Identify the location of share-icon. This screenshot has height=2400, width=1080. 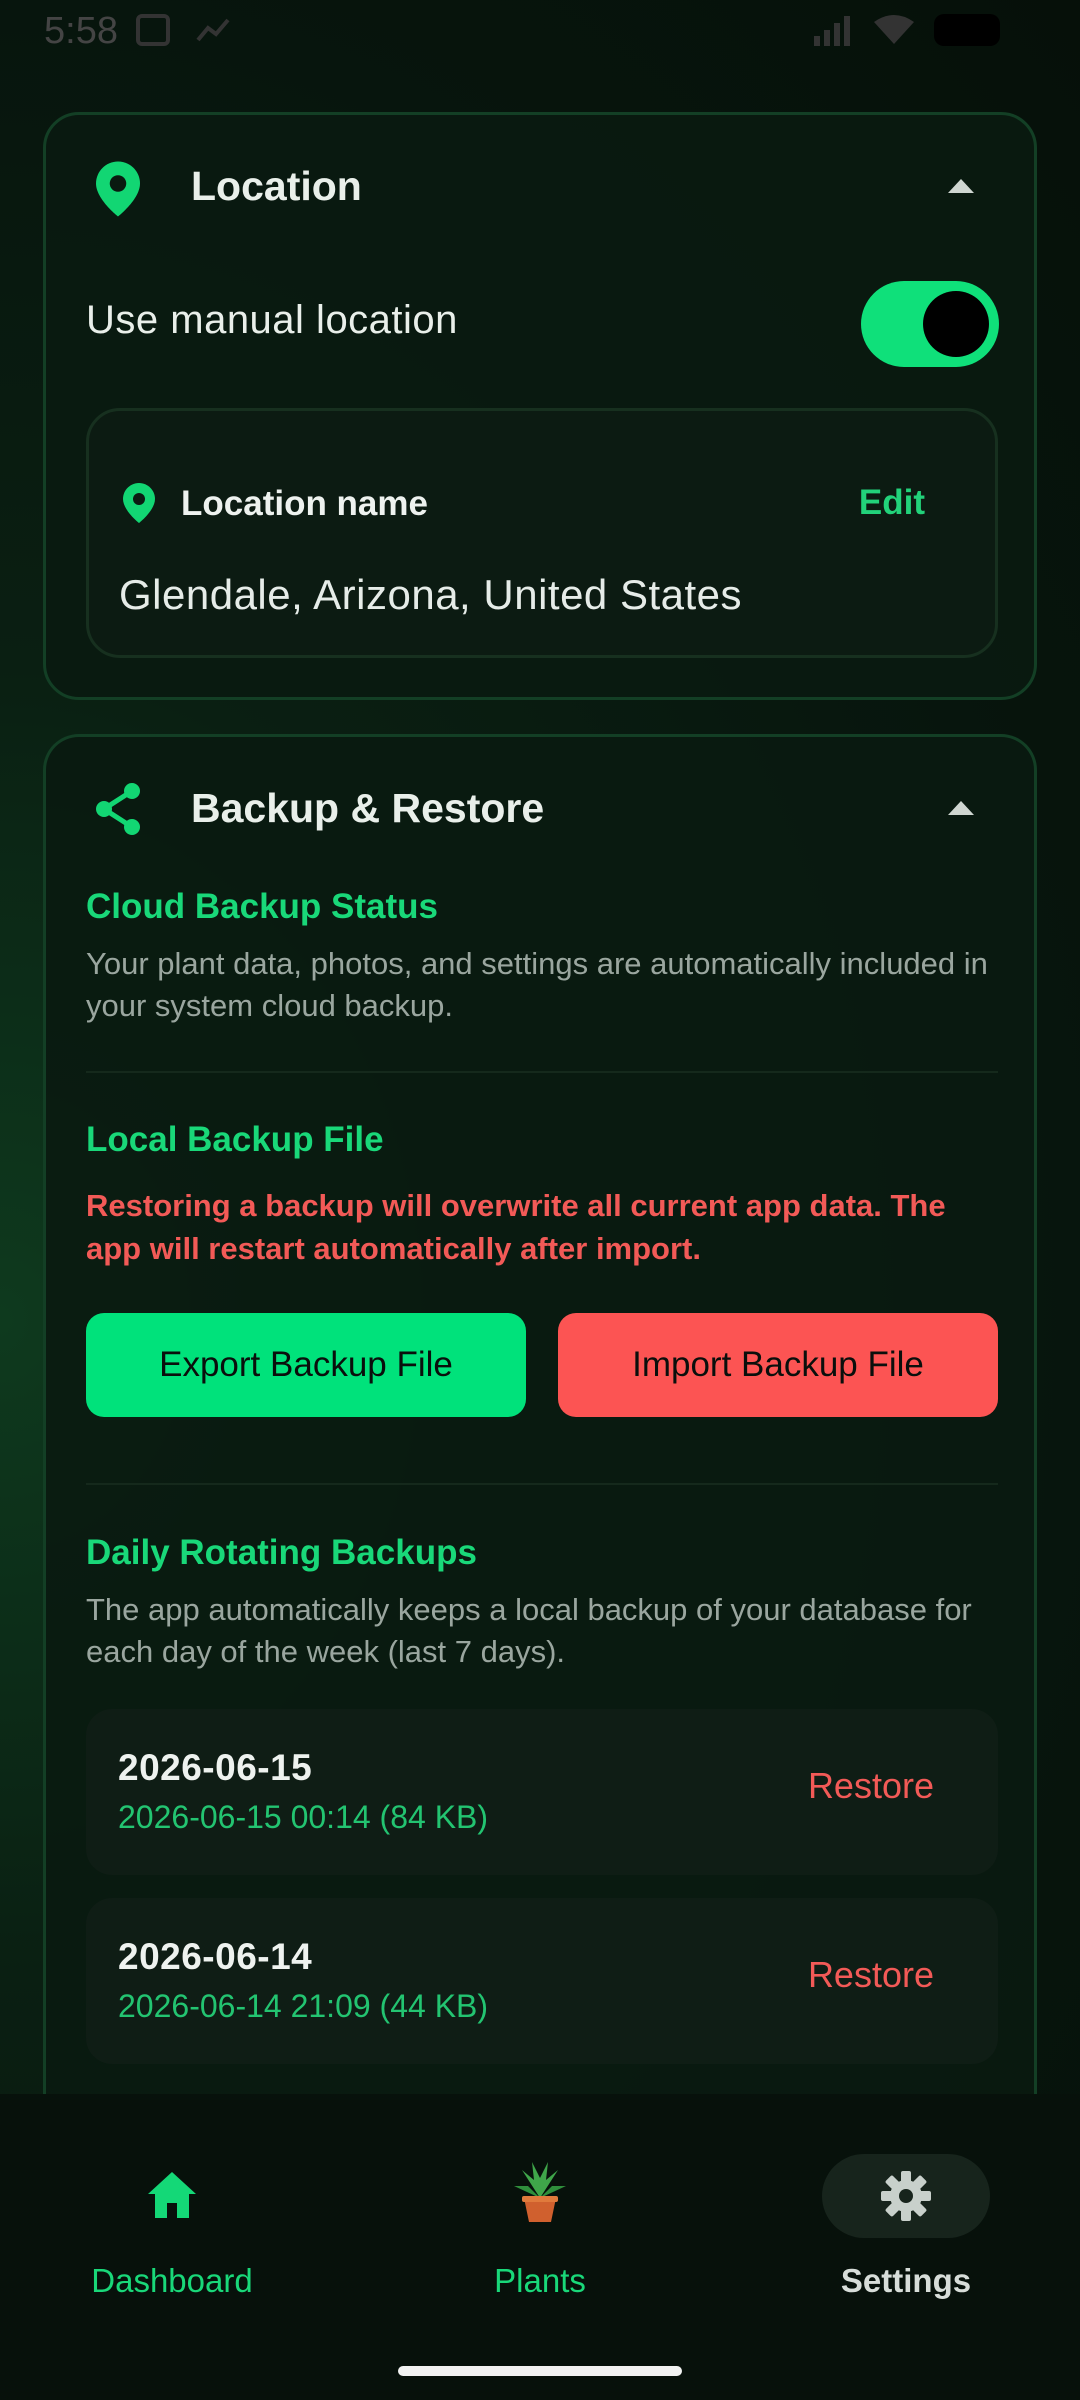
(118, 809).